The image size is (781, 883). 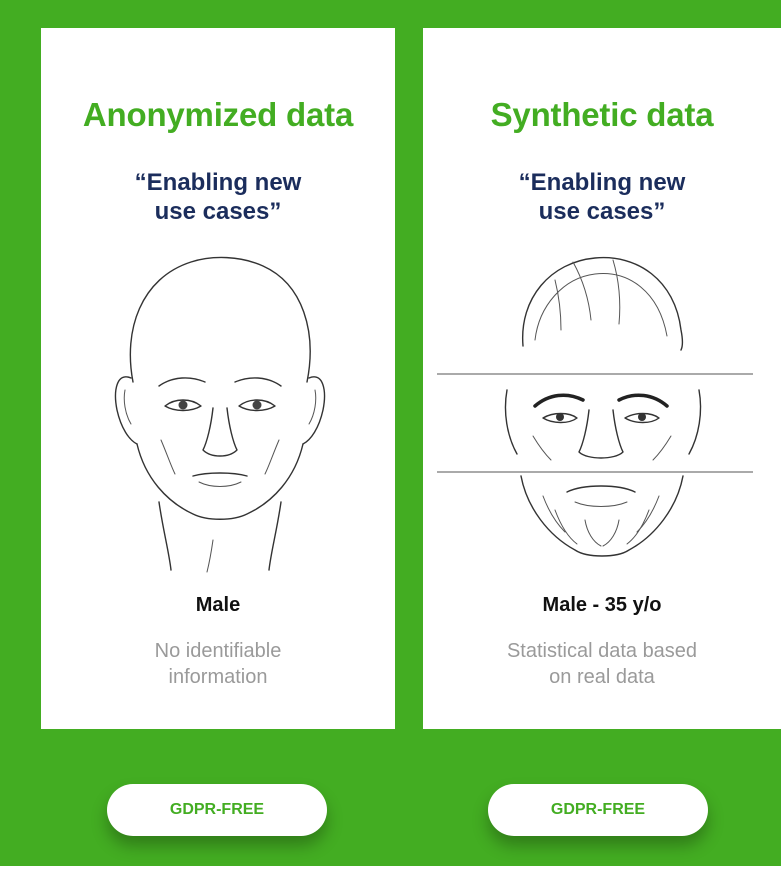 I want to click on card-label: Male - 35 y/o, so click(x=602, y=605).